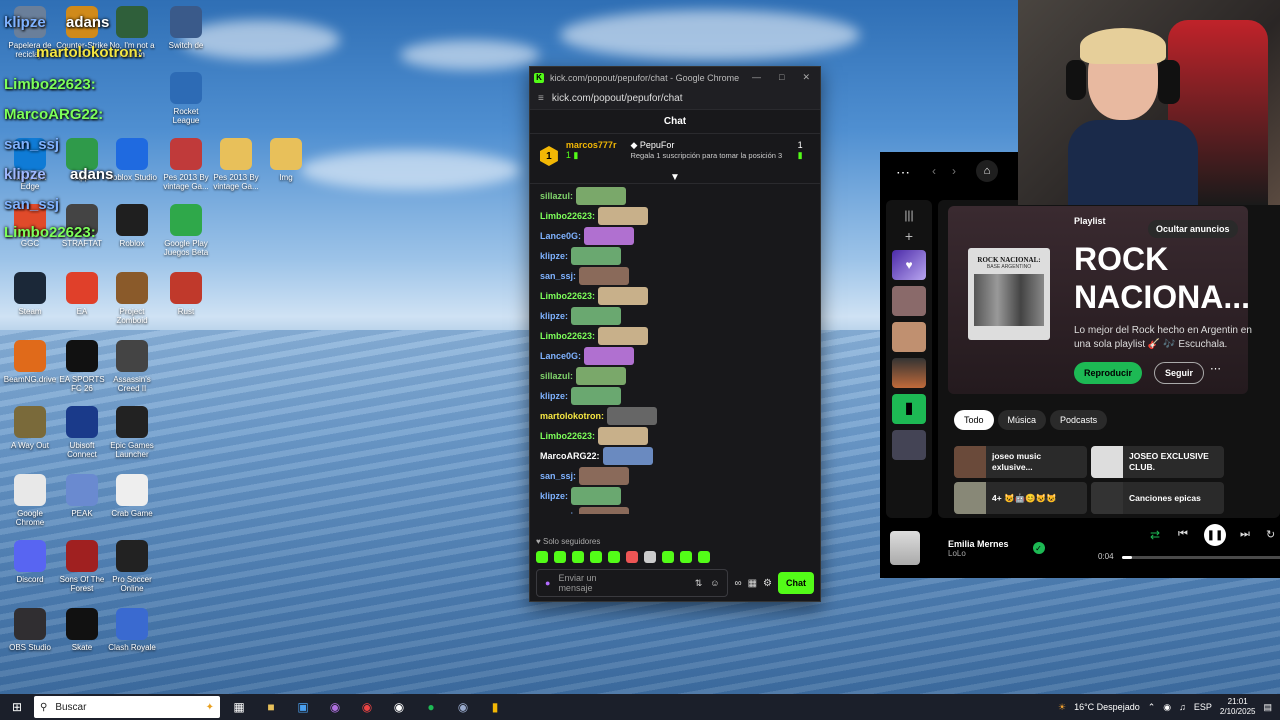  Describe the element at coordinates (82, 566) in the screenshot. I see `desktop-icon: Sons Of The Forest` at that location.